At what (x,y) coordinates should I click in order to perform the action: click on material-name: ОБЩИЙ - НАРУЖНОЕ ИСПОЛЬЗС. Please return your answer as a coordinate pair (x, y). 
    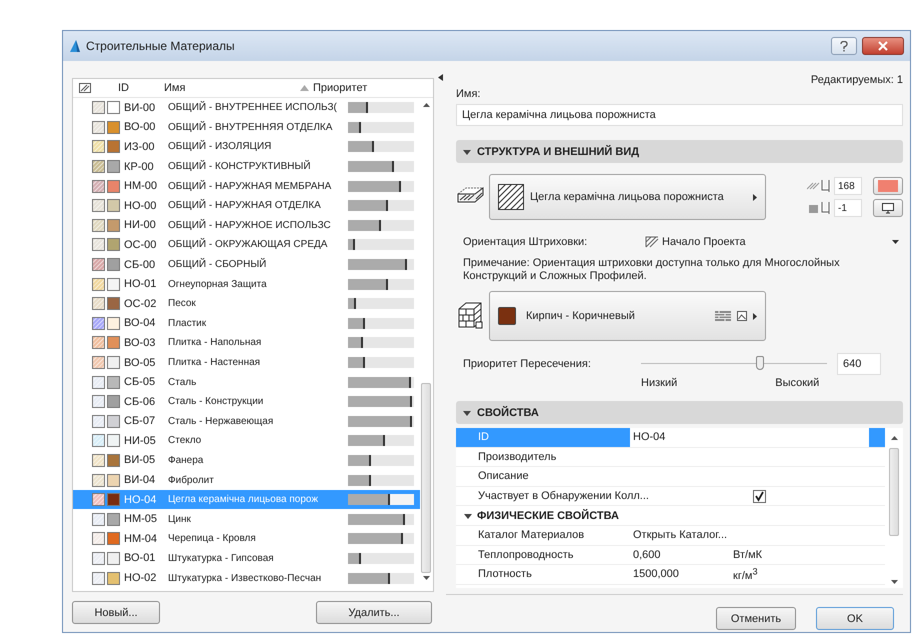
    Looking at the image, I should click on (250, 225).